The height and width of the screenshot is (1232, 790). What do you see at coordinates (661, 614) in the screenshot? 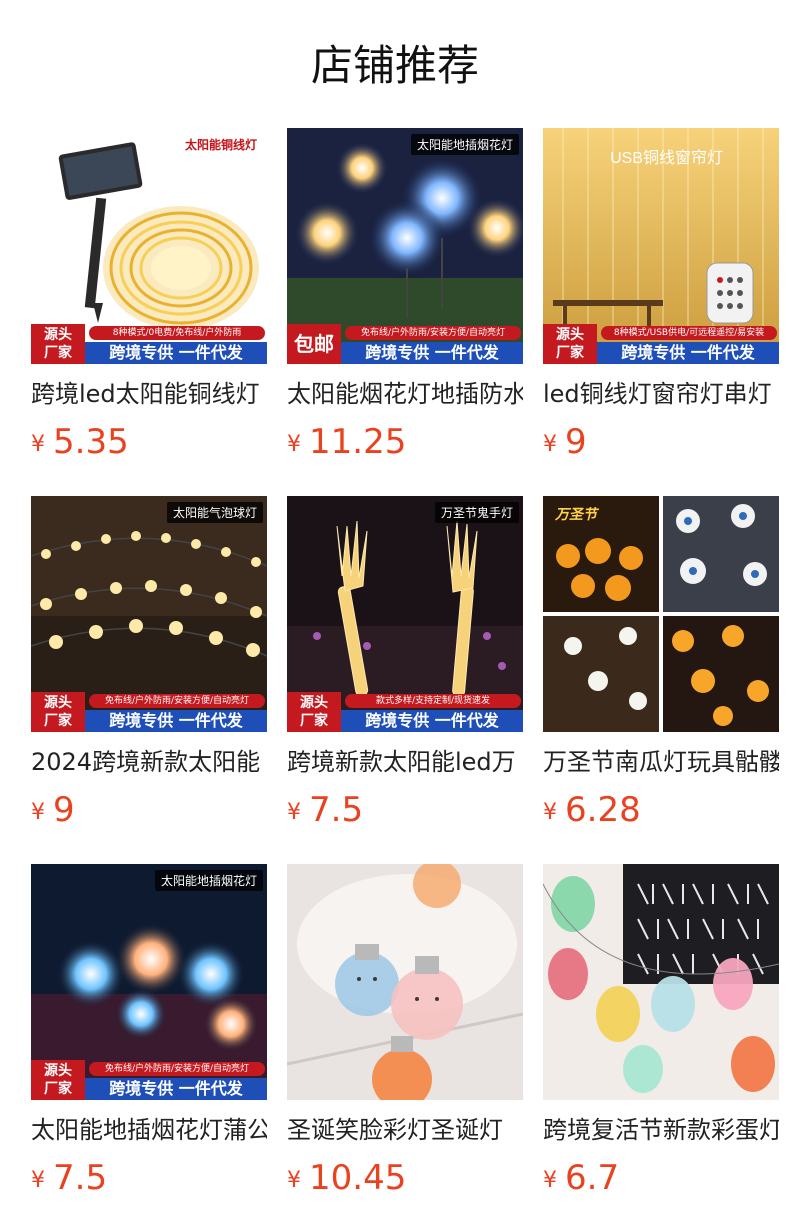
I see `product-image: 万圣节` at bounding box center [661, 614].